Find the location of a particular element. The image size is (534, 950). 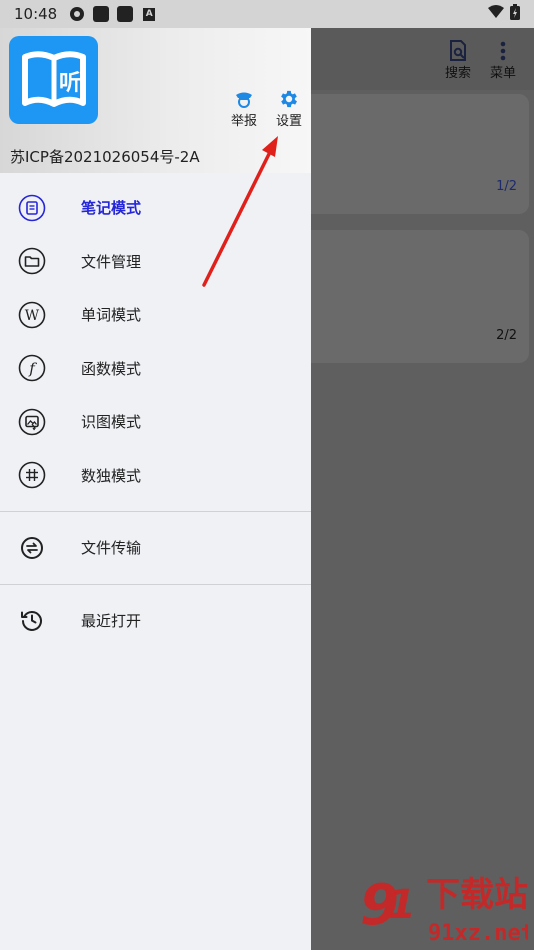

menu-item-label: 数独模式 is located at coordinates (111, 475).